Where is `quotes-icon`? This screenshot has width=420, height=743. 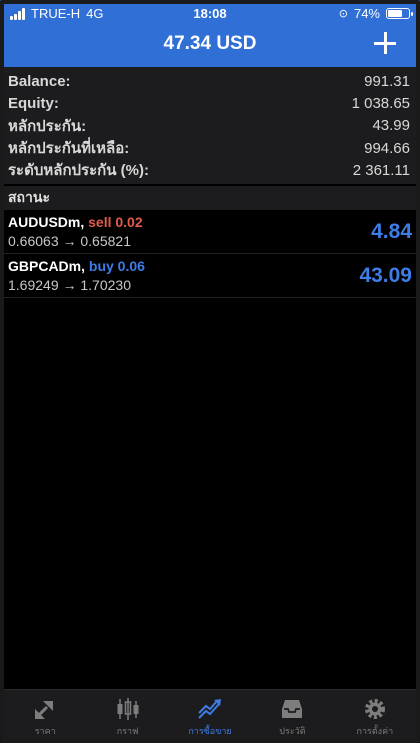 quotes-icon is located at coordinates (44, 710).